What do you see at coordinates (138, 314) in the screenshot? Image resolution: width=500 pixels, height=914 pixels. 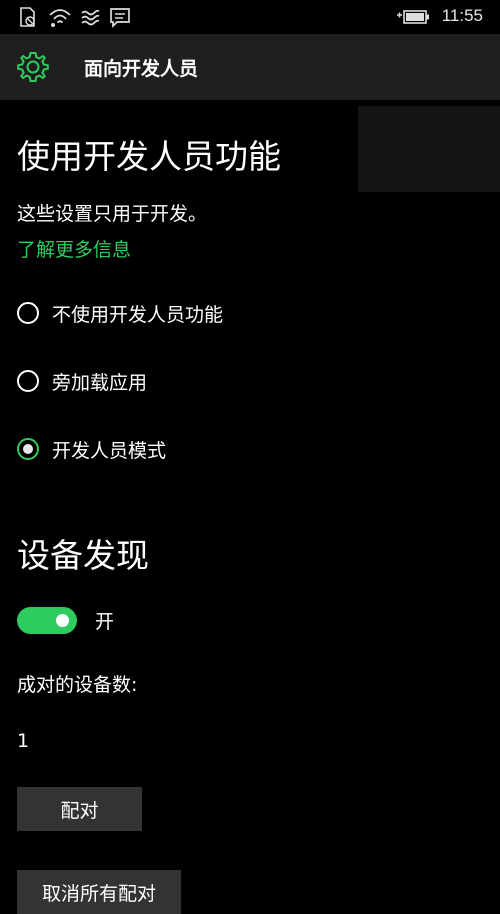 I see `radio-label: 不使用开发人员功能` at bounding box center [138, 314].